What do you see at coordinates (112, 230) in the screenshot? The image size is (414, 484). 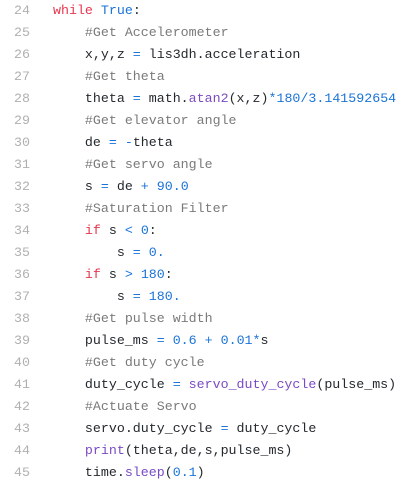 I see `code-token: s` at bounding box center [112, 230].